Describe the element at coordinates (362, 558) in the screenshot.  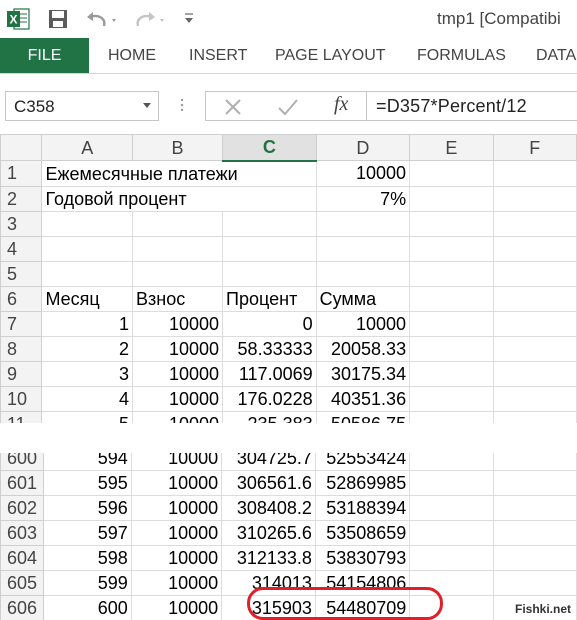
I see `cell-d: 53830793` at that location.